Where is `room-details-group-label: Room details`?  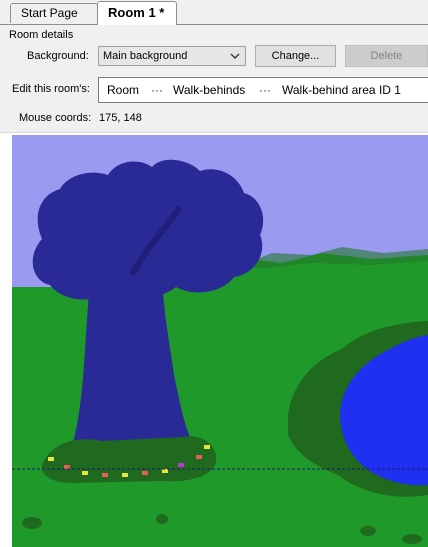 room-details-group-label: Room details is located at coordinates (41, 35).